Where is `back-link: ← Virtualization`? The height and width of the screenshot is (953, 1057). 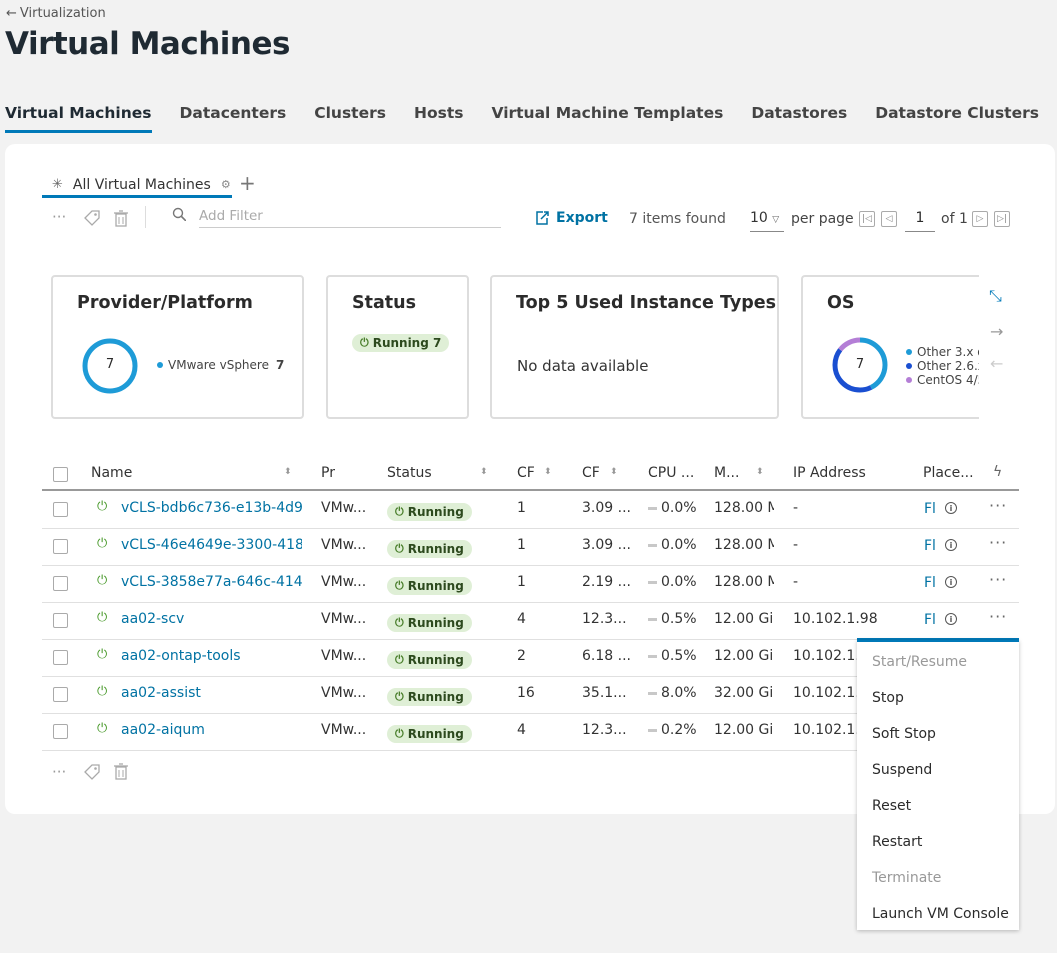
back-link: ← Virtualization is located at coordinates (56, 13).